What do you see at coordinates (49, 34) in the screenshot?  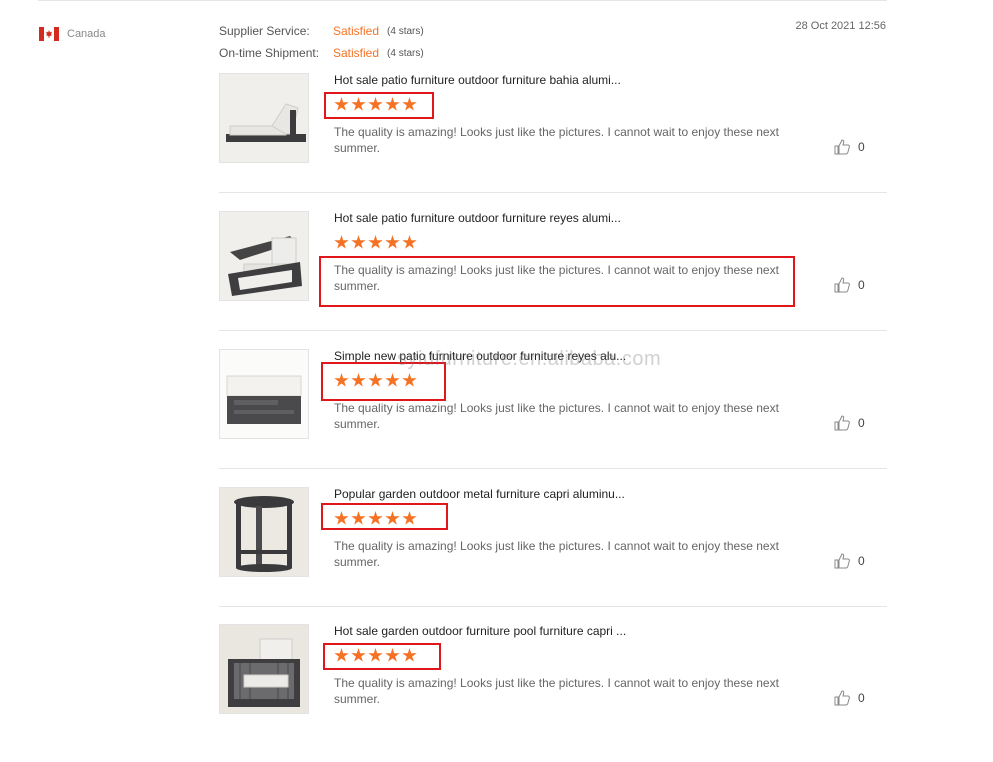 I see `canada-flag-icon` at bounding box center [49, 34].